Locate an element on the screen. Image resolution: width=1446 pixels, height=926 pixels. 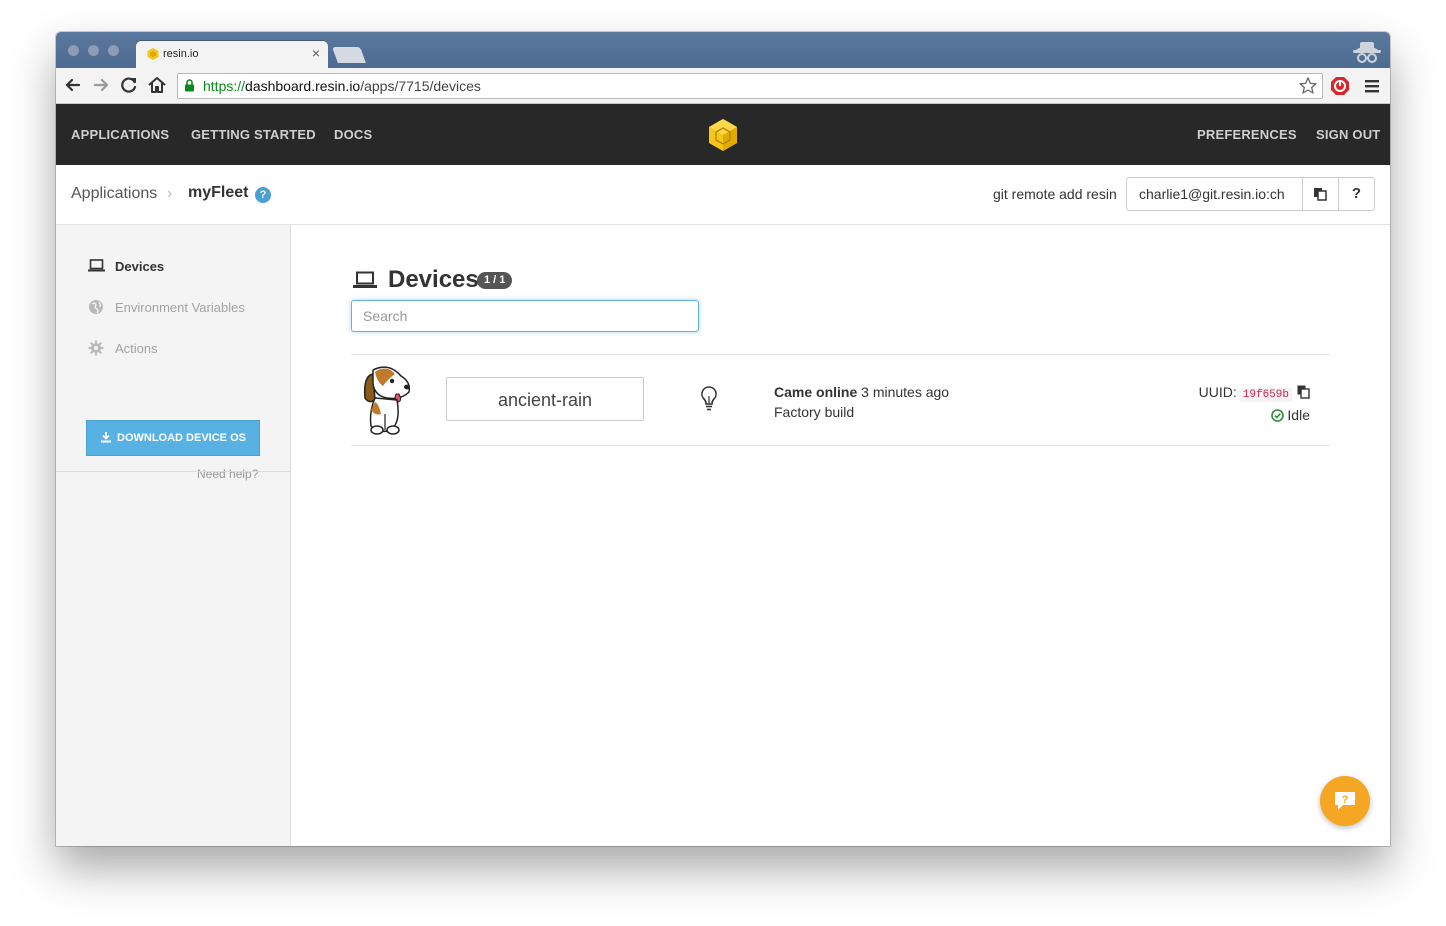
reload-icon is located at coordinates (129, 85).